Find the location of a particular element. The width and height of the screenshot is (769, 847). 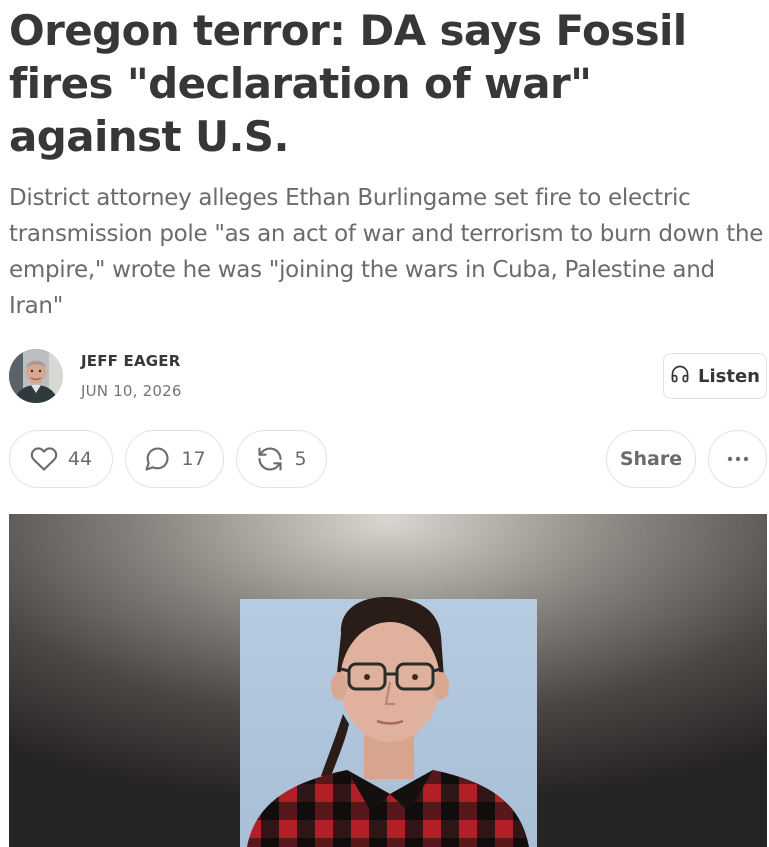

restack-arrows-icon is located at coordinates (270, 459).